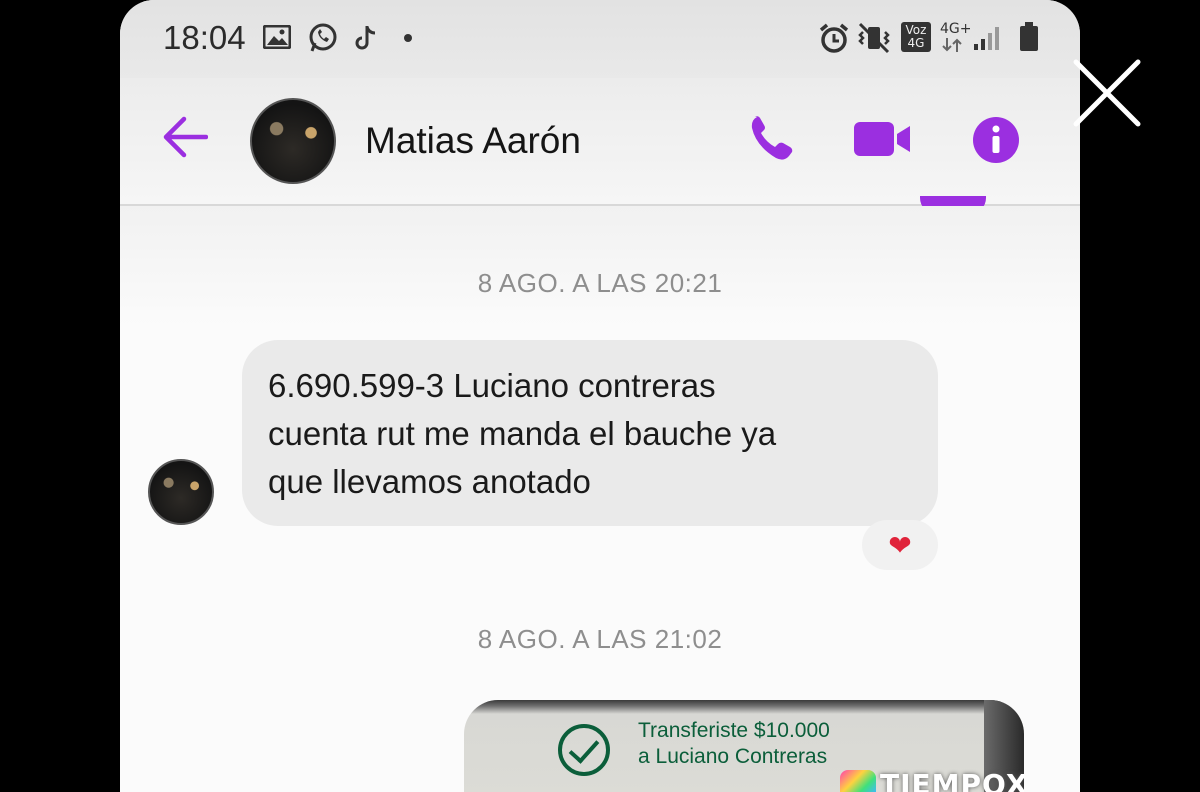  What do you see at coordinates (916, 37) in the screenshot?
I see `volte-icon: Voz 4G` at bounding box center [916, 37].